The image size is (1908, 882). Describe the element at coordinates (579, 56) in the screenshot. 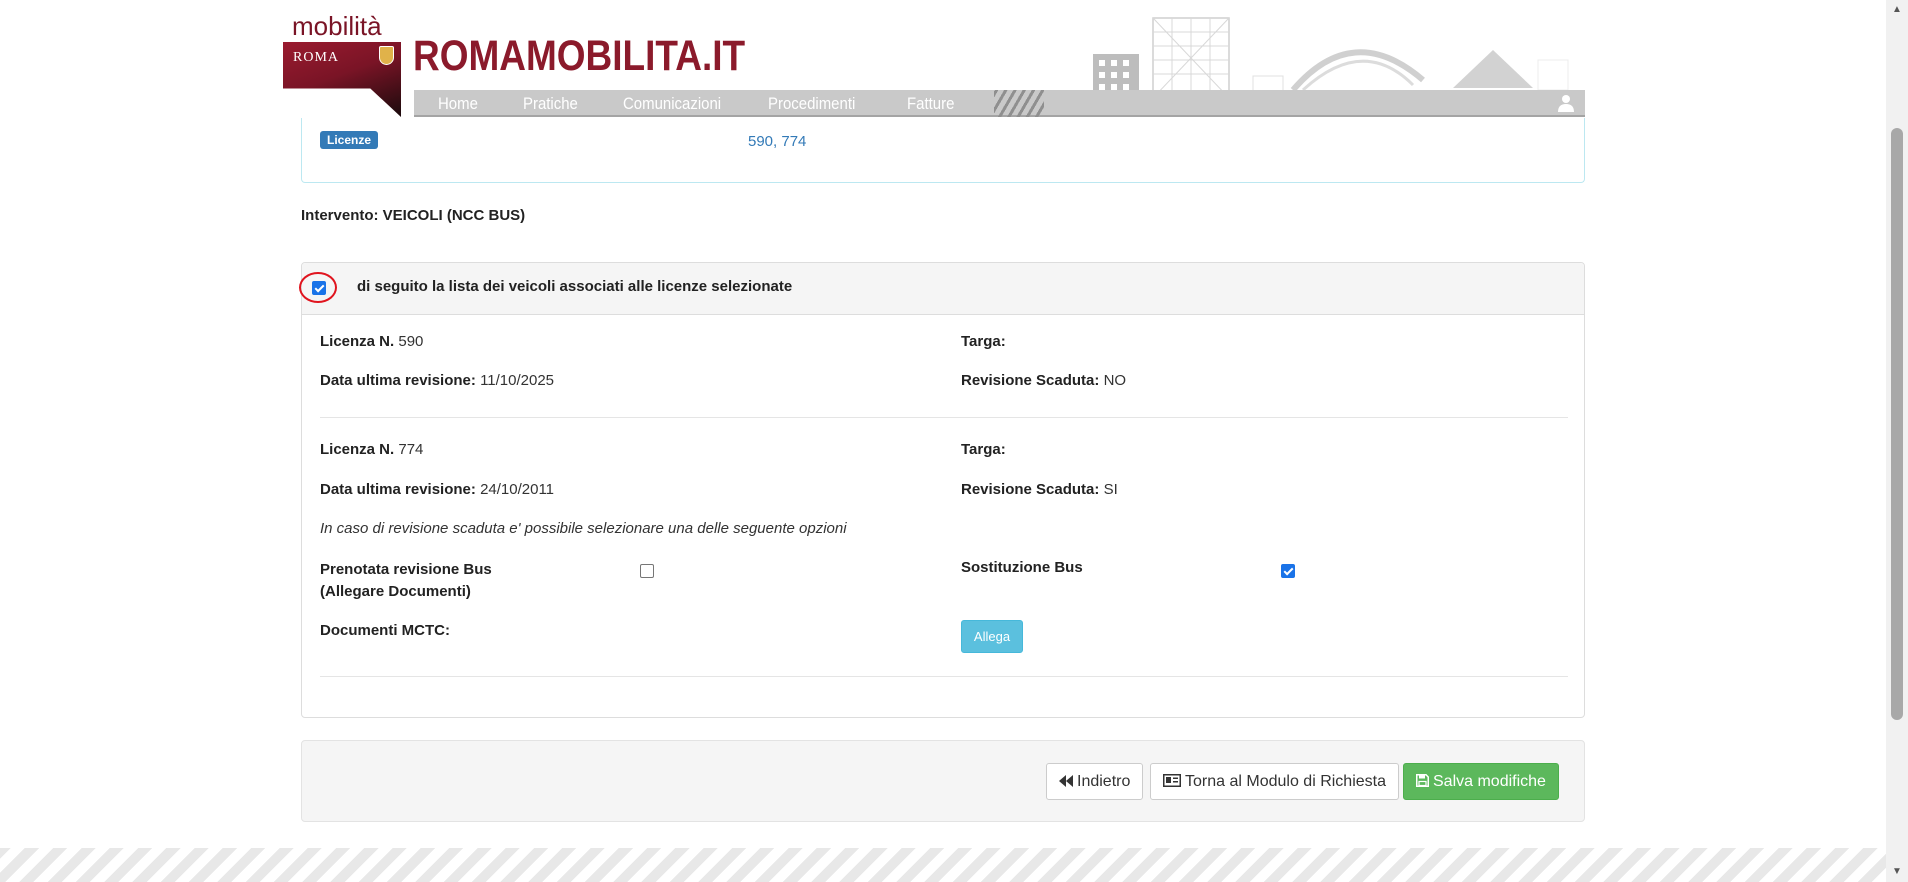

I see `brand-title: ROMAMOBILITA.IT` at that location.